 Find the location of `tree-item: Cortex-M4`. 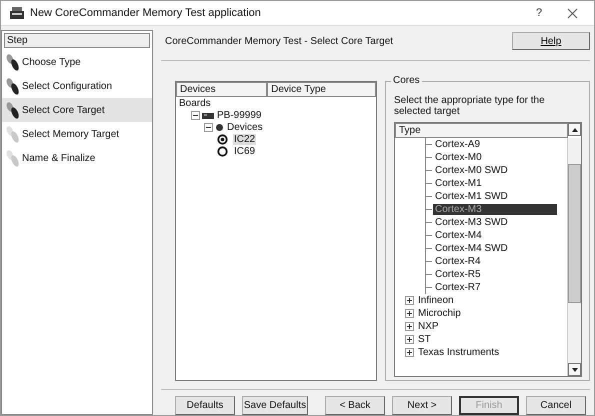

tree-item: Cortex-M4 is located at coordinates (458, 235).